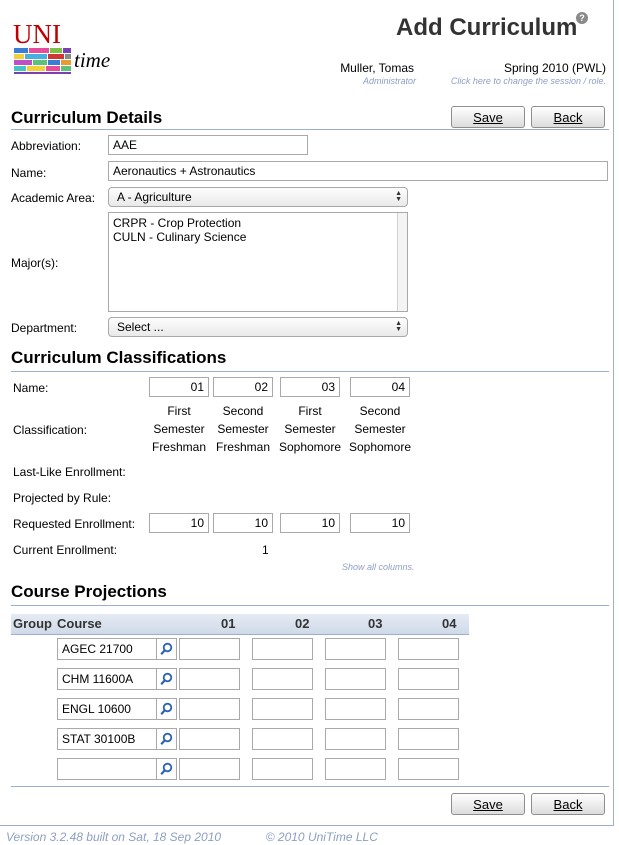 The image size is (619, 845). What do you see at coordinates (154, 197) in the screenshot?
I see `academic-area-value: A - Agriculture` at bounding box center [154, 197].